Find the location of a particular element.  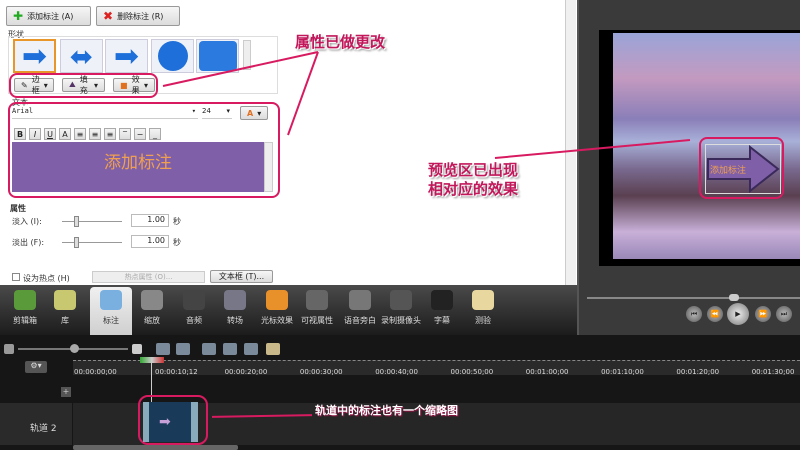

playhead-handle is located at coordinates (152, 360).